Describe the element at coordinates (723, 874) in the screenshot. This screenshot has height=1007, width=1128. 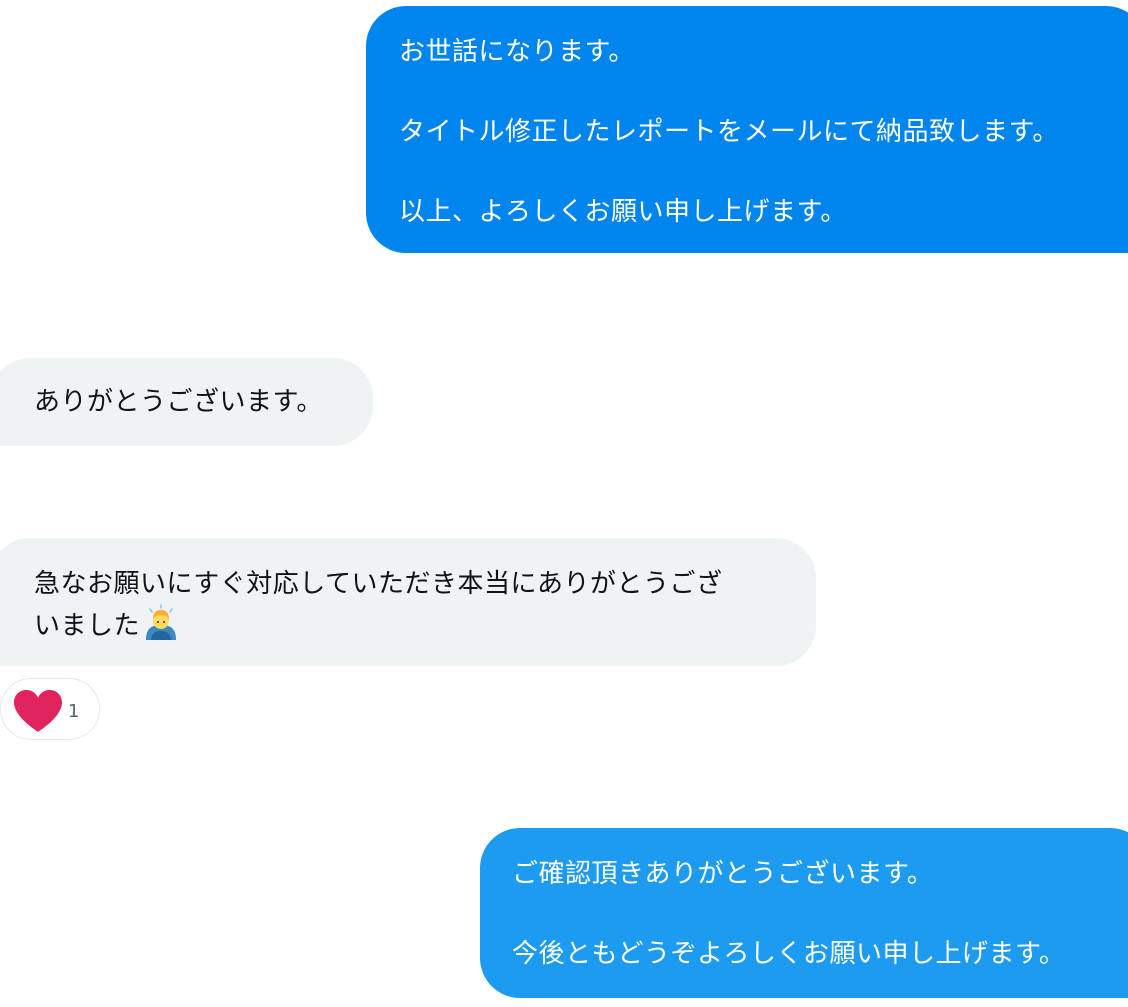
I see `message-paragraph: ご確認頂きありがとうございます。` at that location.